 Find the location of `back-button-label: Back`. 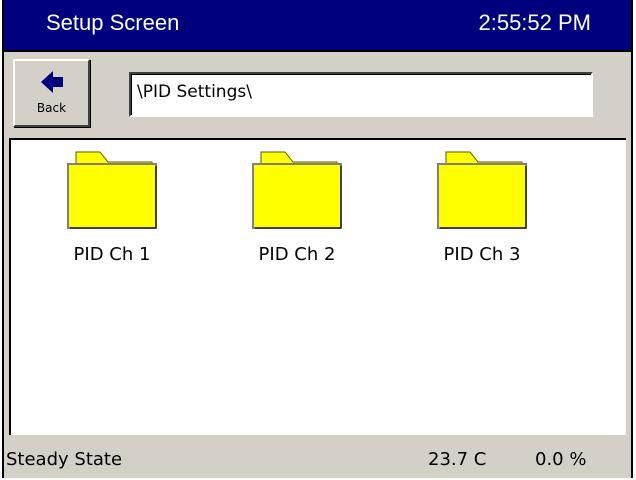

back-button-label: Back is located at coordinates (51, 108).